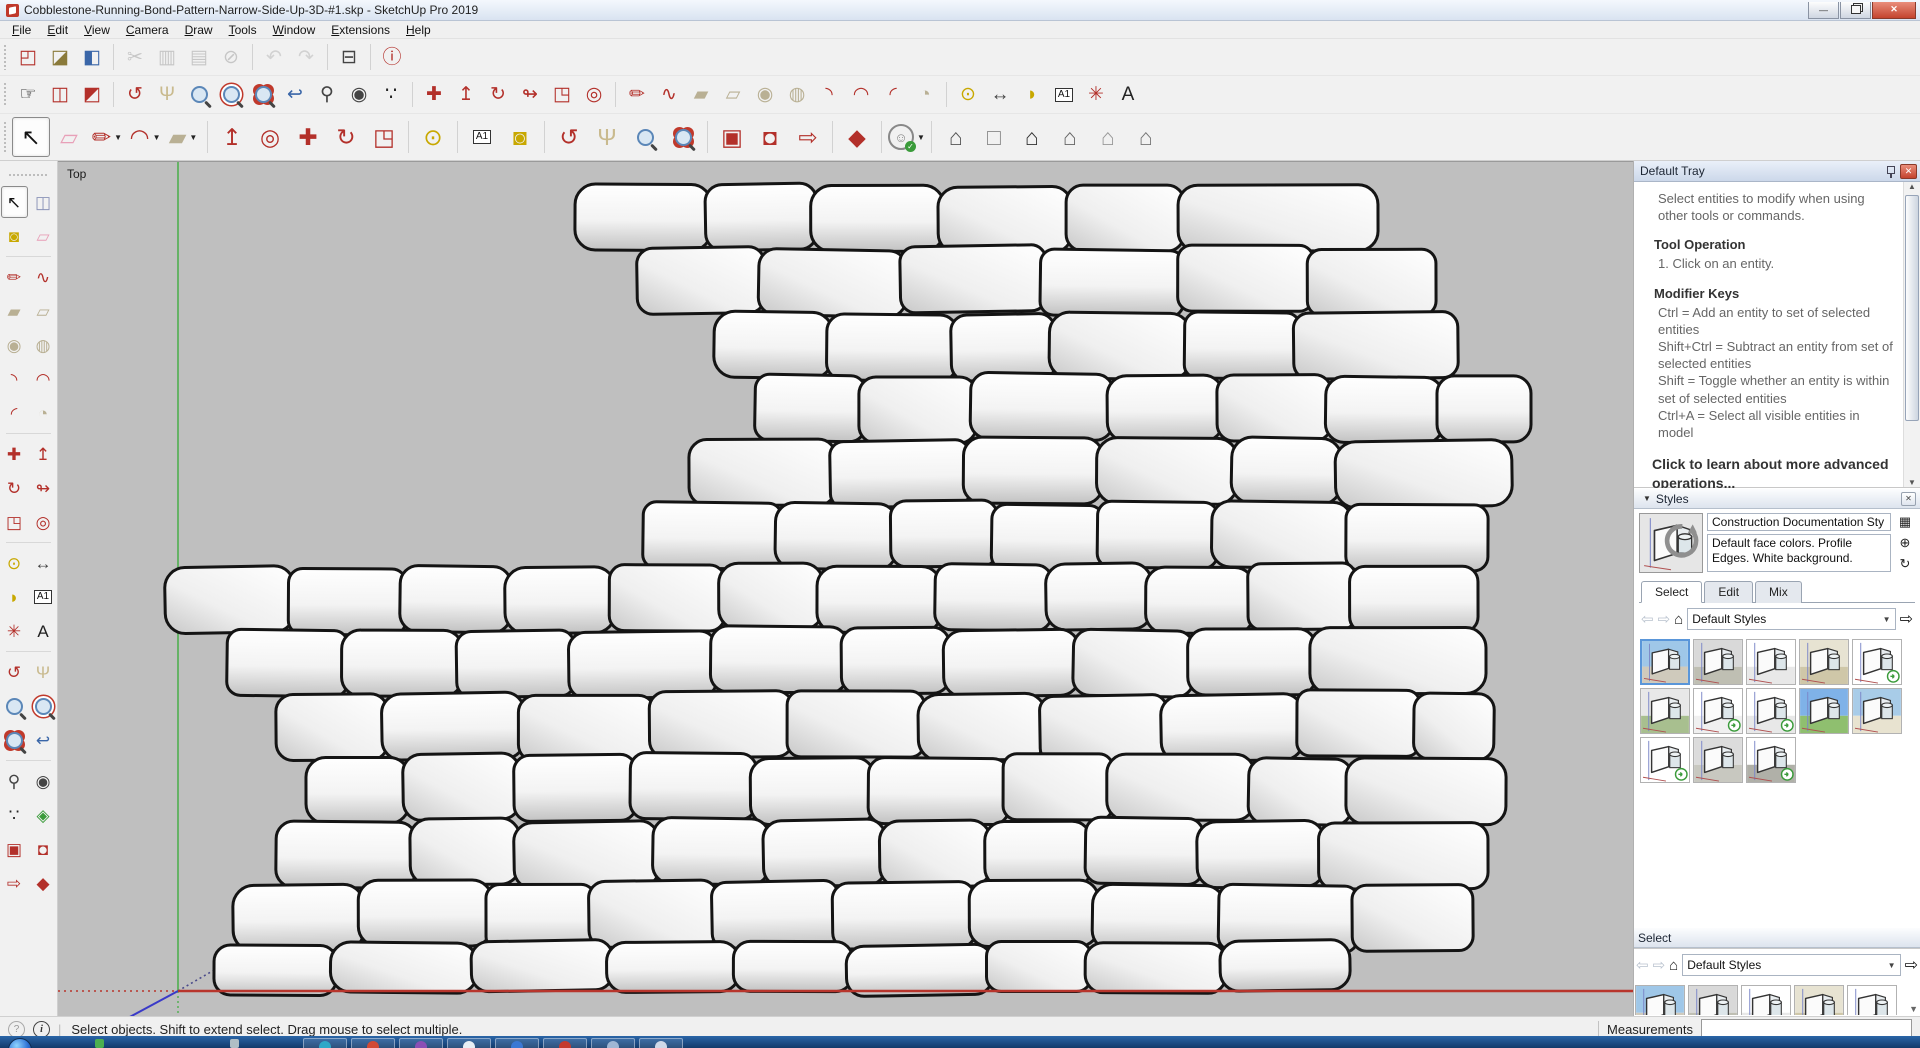 The image size is (1920, 1048). What do you see at coordinates (57, 30) in the screenshot?
I see `menu-edit: Edit` at bounding box center [57, 30].